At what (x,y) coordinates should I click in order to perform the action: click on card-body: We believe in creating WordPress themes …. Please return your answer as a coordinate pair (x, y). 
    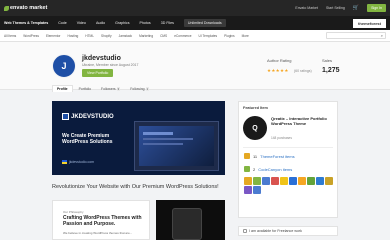
    Looking at the image, I should click on (98, 233).